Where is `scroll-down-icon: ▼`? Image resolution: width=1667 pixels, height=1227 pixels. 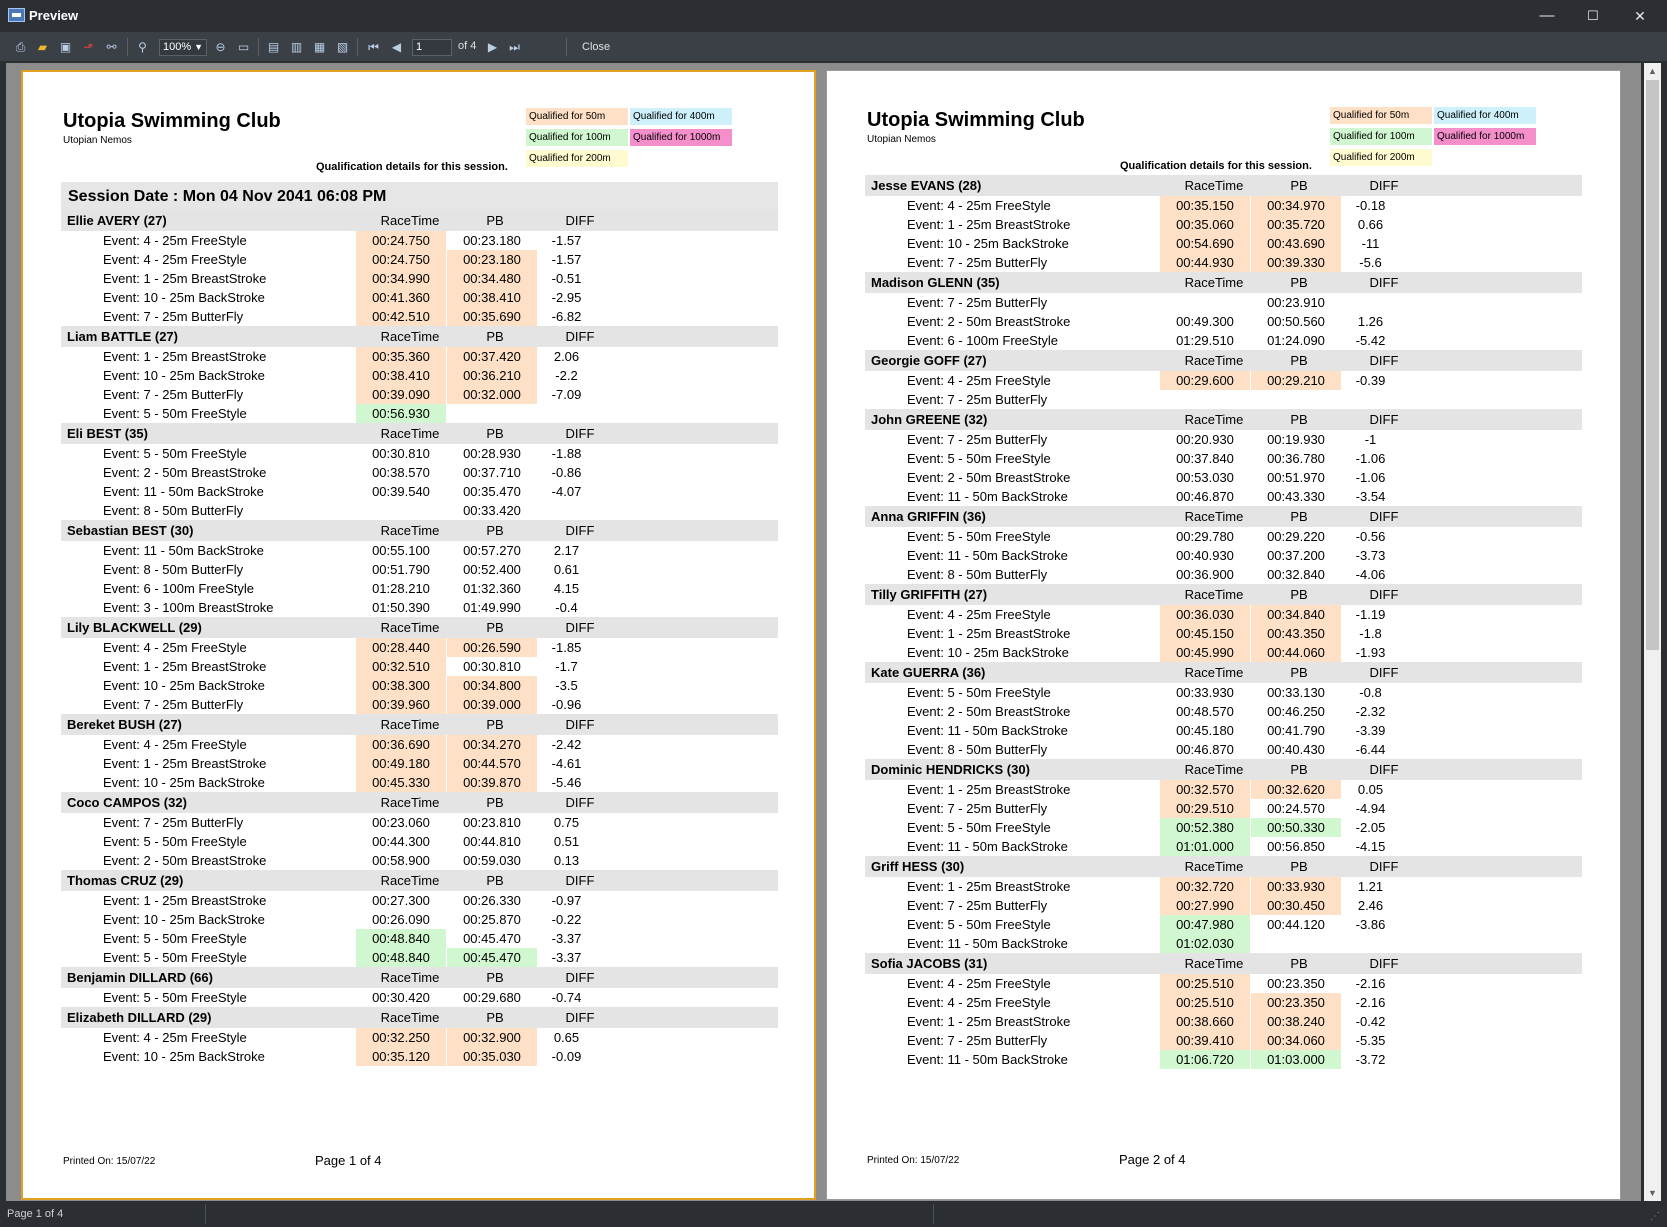 scroll-down-icon: ▼ is located at coordinates (1652, 1193).